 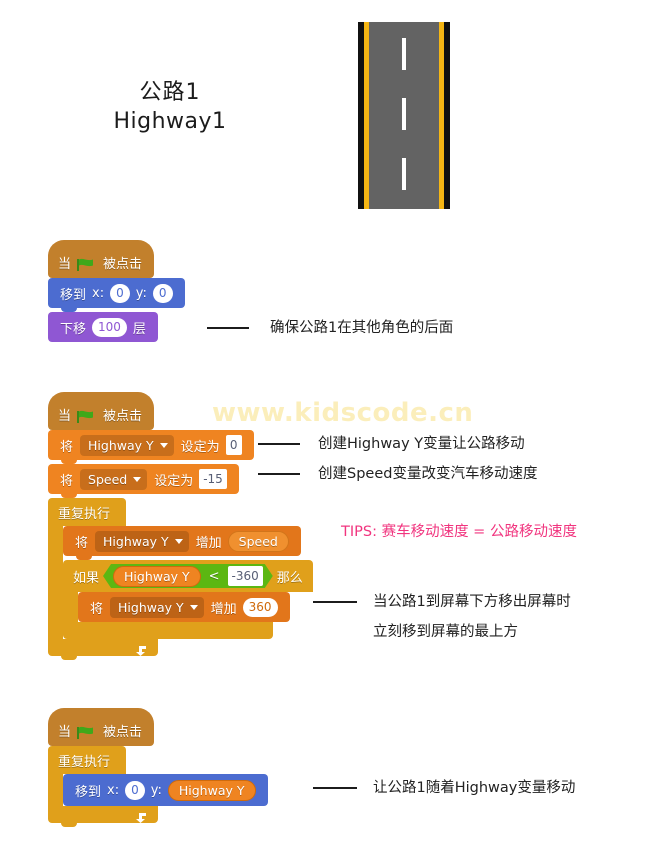 What do you see at coordinates (428, 474) in the screenshot?
I see `annotation-3: 创建Speed变量改变汽车移动速度` at bounding box center [428, 474].